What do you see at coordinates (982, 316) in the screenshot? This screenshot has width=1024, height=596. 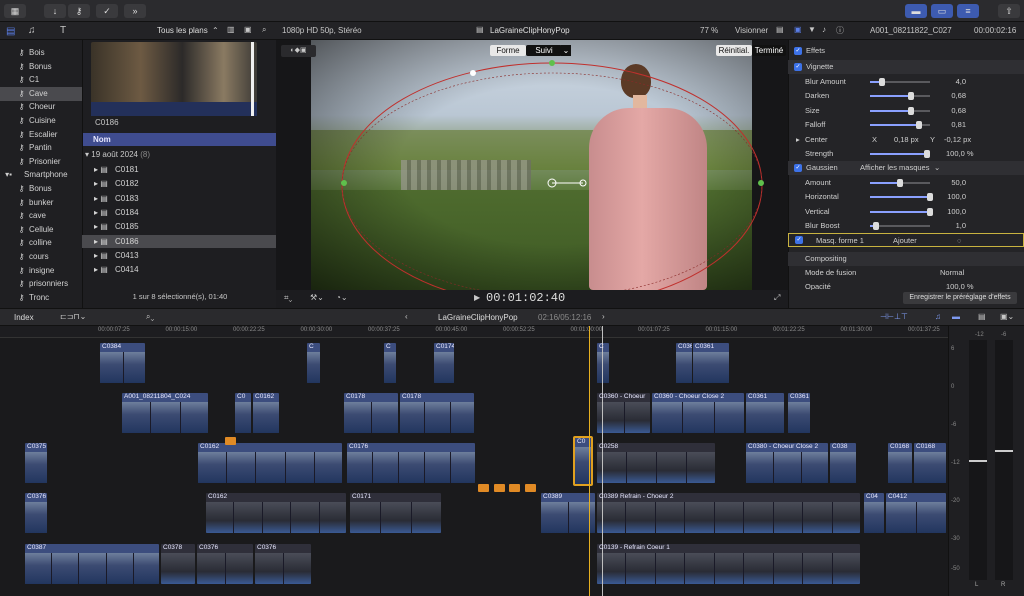 I see `clip-appearance-icon: ▤` at bounding box center [982, 316].